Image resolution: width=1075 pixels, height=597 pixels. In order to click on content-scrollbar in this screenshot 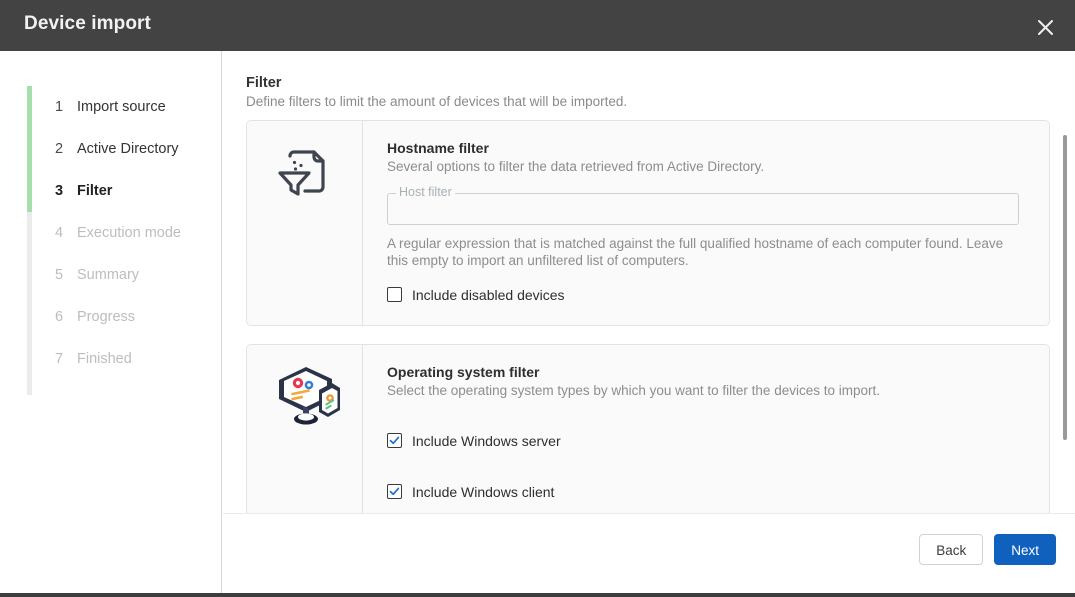, I will do `click(1065, 282)`.